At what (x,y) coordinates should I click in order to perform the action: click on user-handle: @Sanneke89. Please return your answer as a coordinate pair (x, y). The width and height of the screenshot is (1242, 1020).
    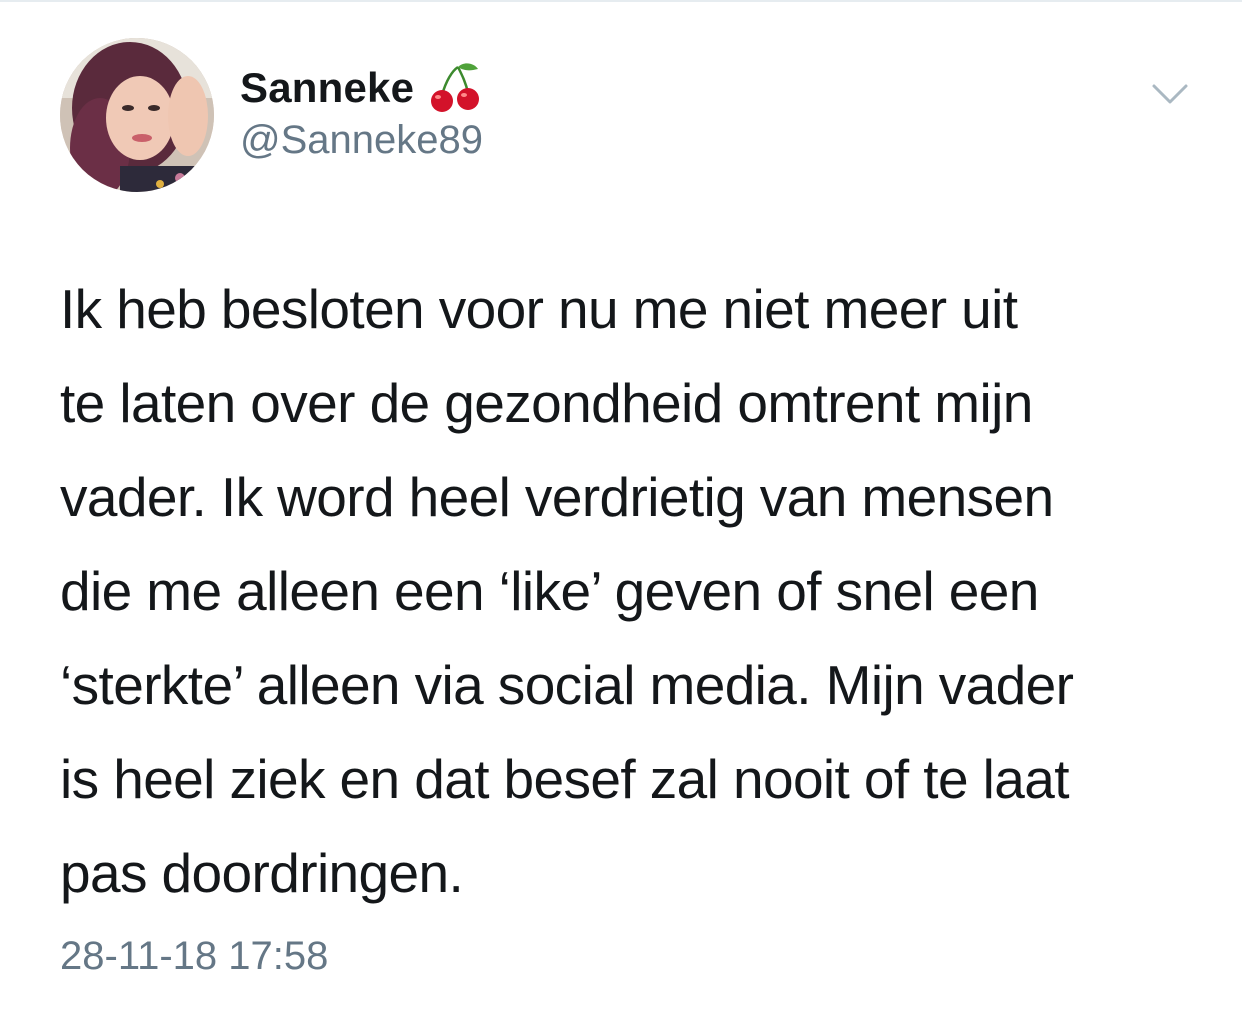
    Looking at the image, I should click on (361, 140).